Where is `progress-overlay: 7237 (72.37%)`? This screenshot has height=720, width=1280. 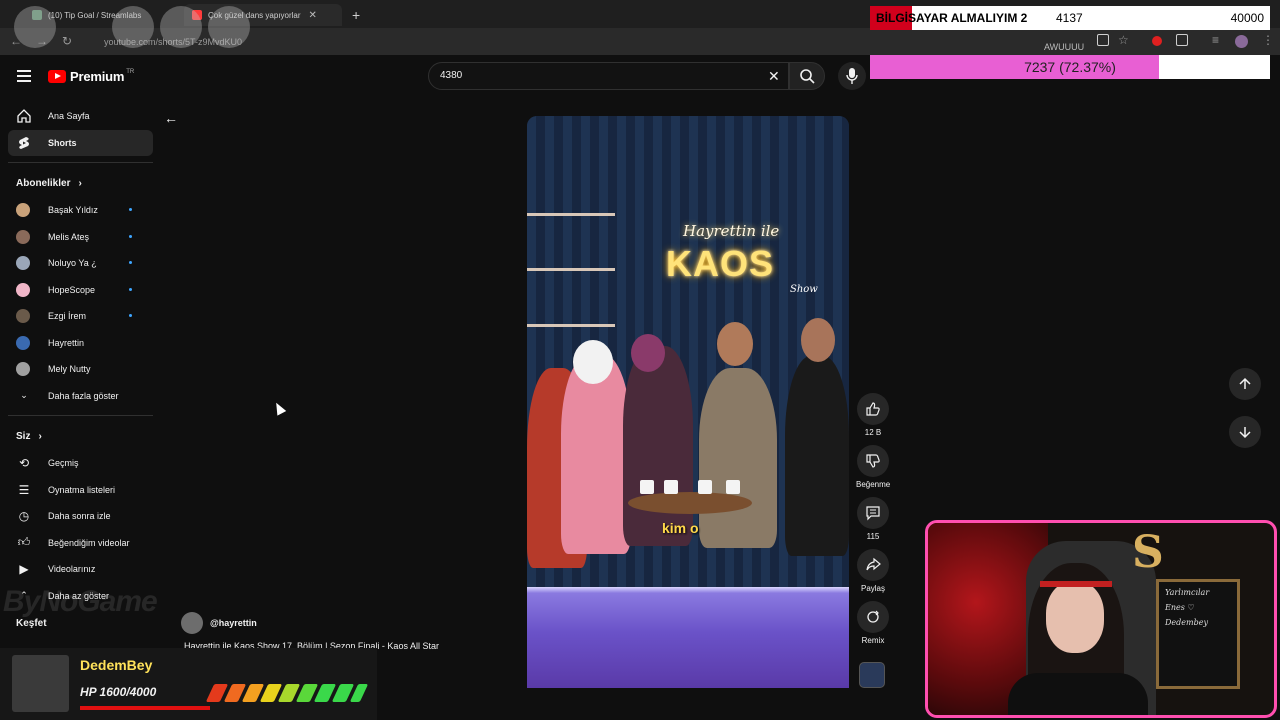
progress-overlay: 7237 (72.37%) is located at coordinates (1070, 67).